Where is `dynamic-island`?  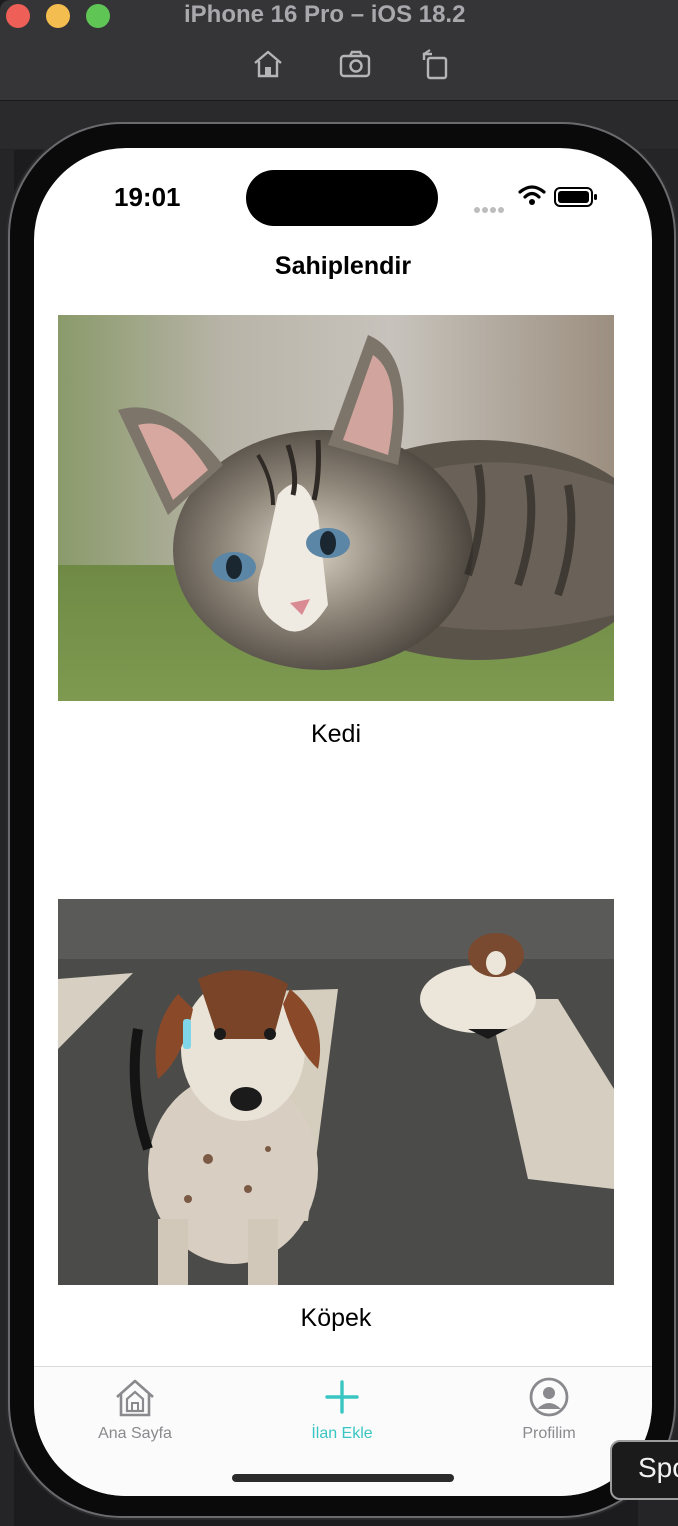
dynamic-island is located at coordinates (342, 198).